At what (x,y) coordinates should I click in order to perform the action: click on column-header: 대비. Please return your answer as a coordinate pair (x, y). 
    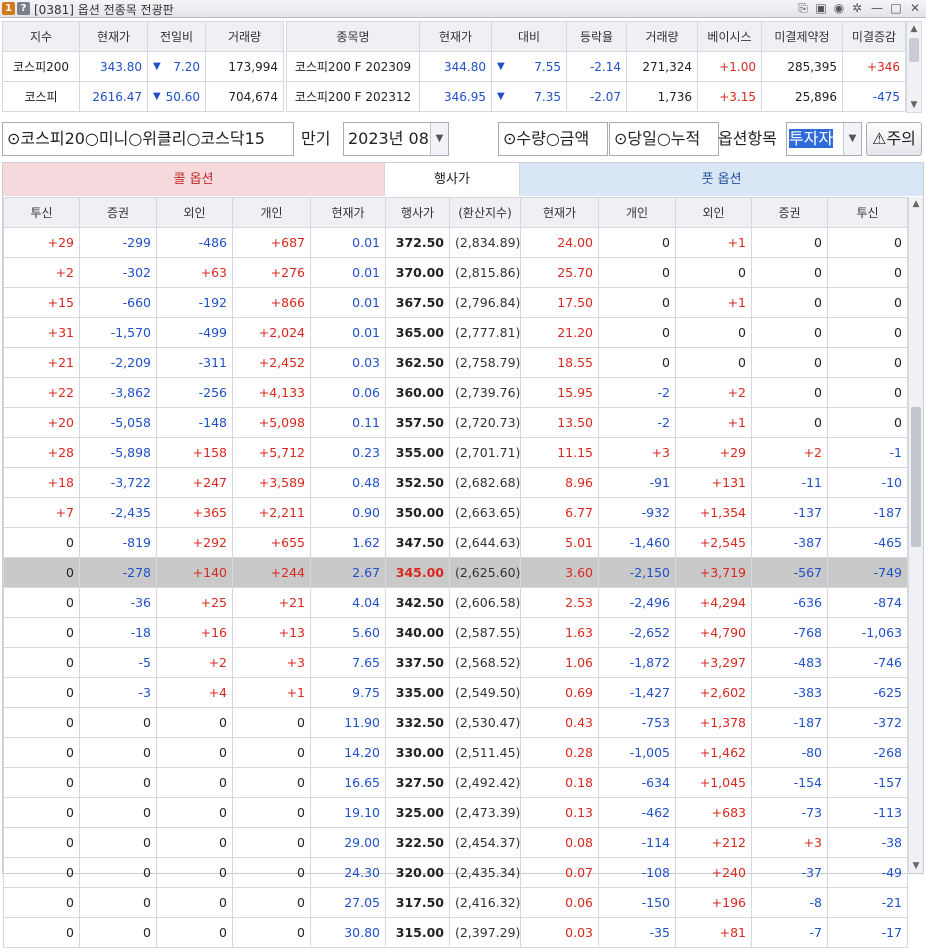
    Looking at the image, I should click on (529, 36).